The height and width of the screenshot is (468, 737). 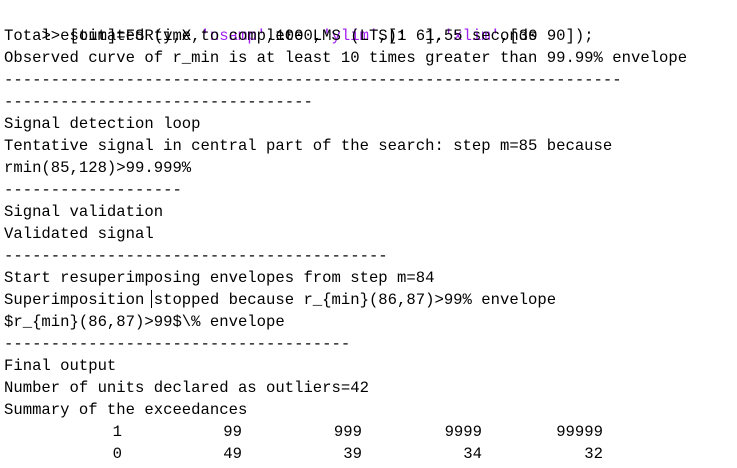 I want to click on output-line-summary: Summary of the exceedances, so click(x=126, y=410).